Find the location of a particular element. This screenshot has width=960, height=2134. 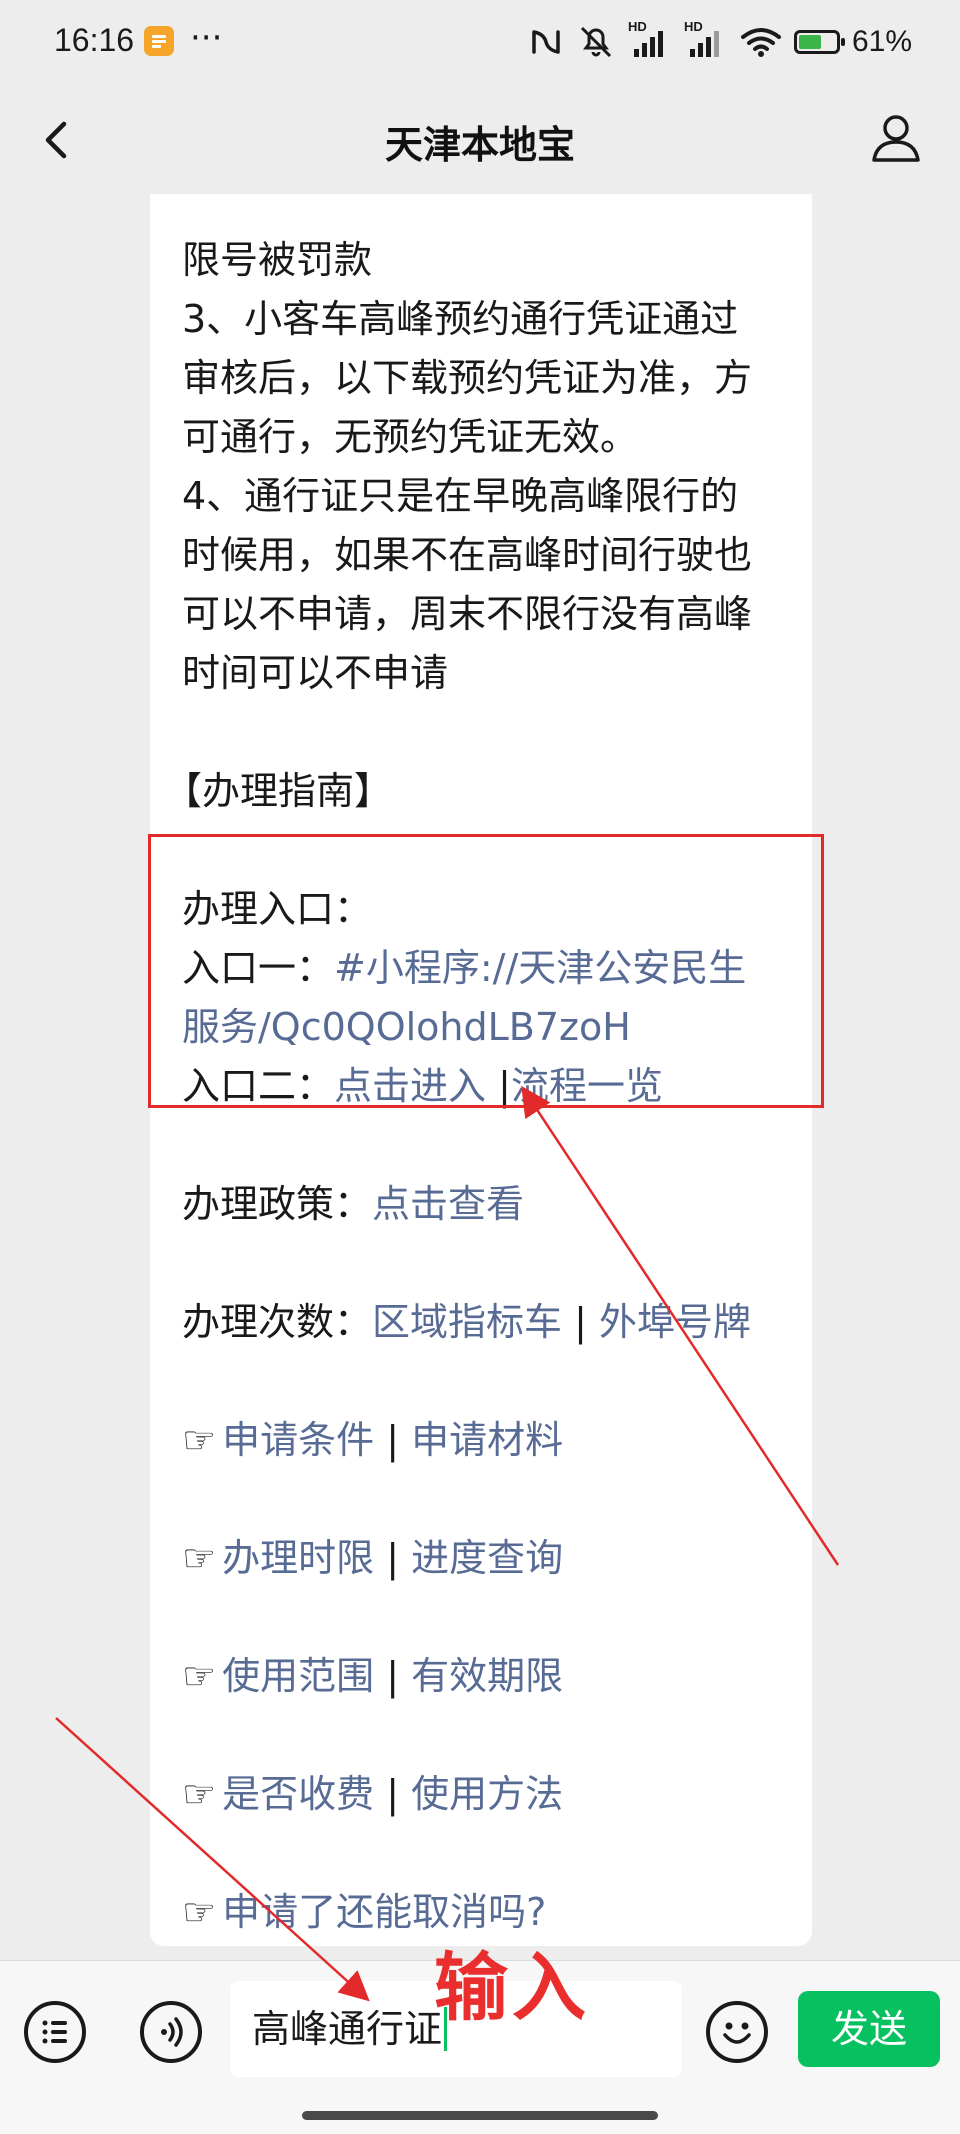

mute-icon is located at coordinates (596, 42).